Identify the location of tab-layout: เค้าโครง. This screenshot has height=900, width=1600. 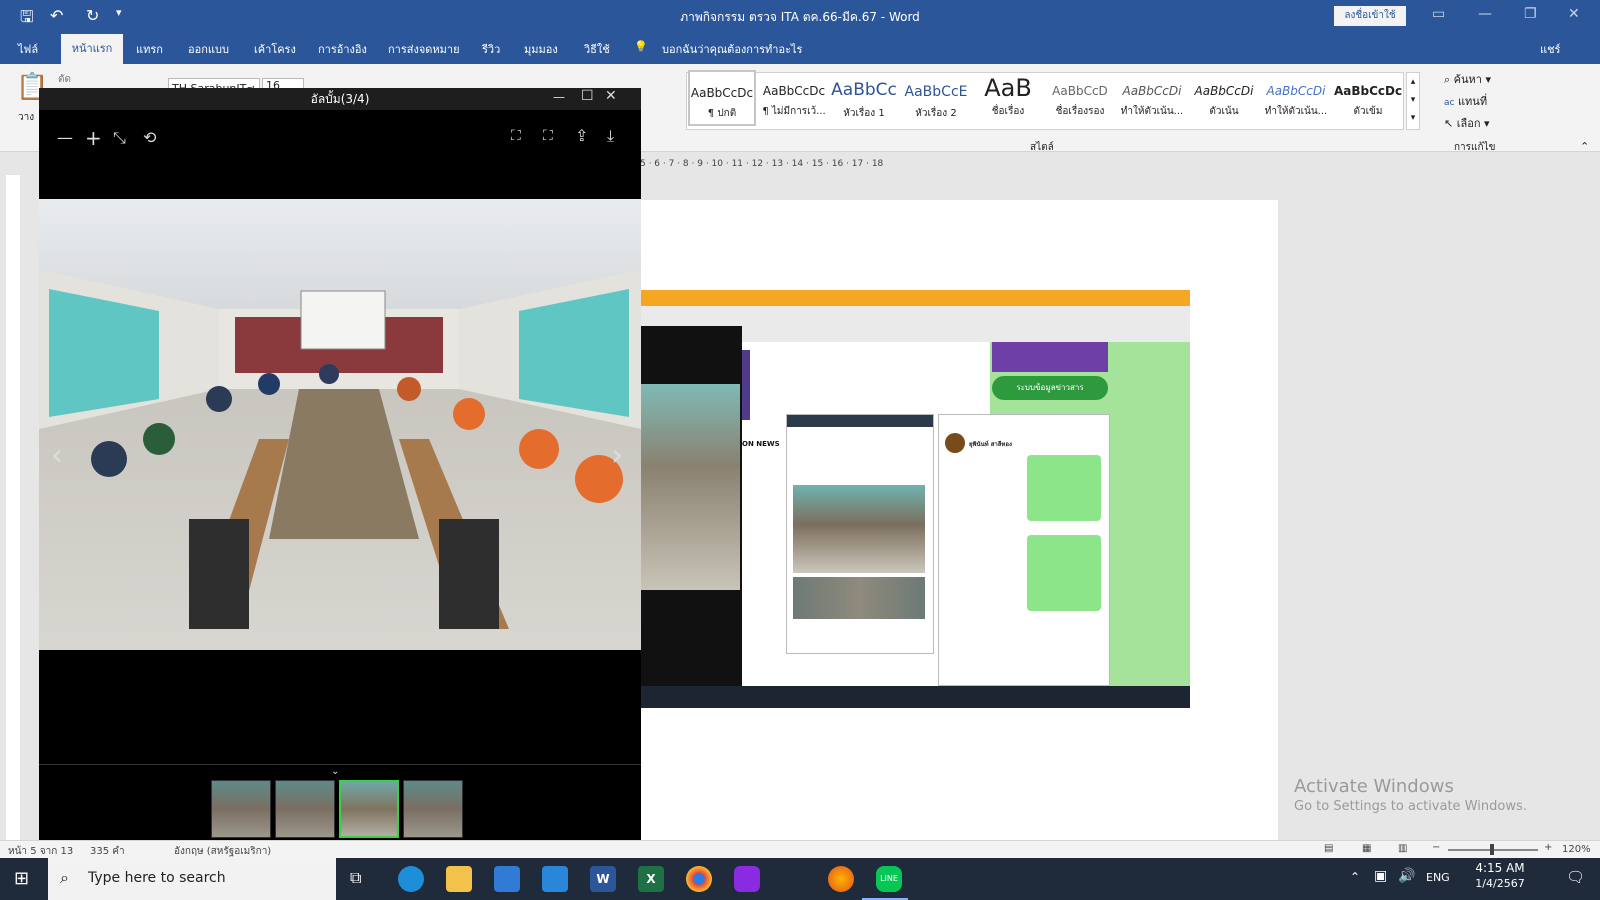
(275, 49).